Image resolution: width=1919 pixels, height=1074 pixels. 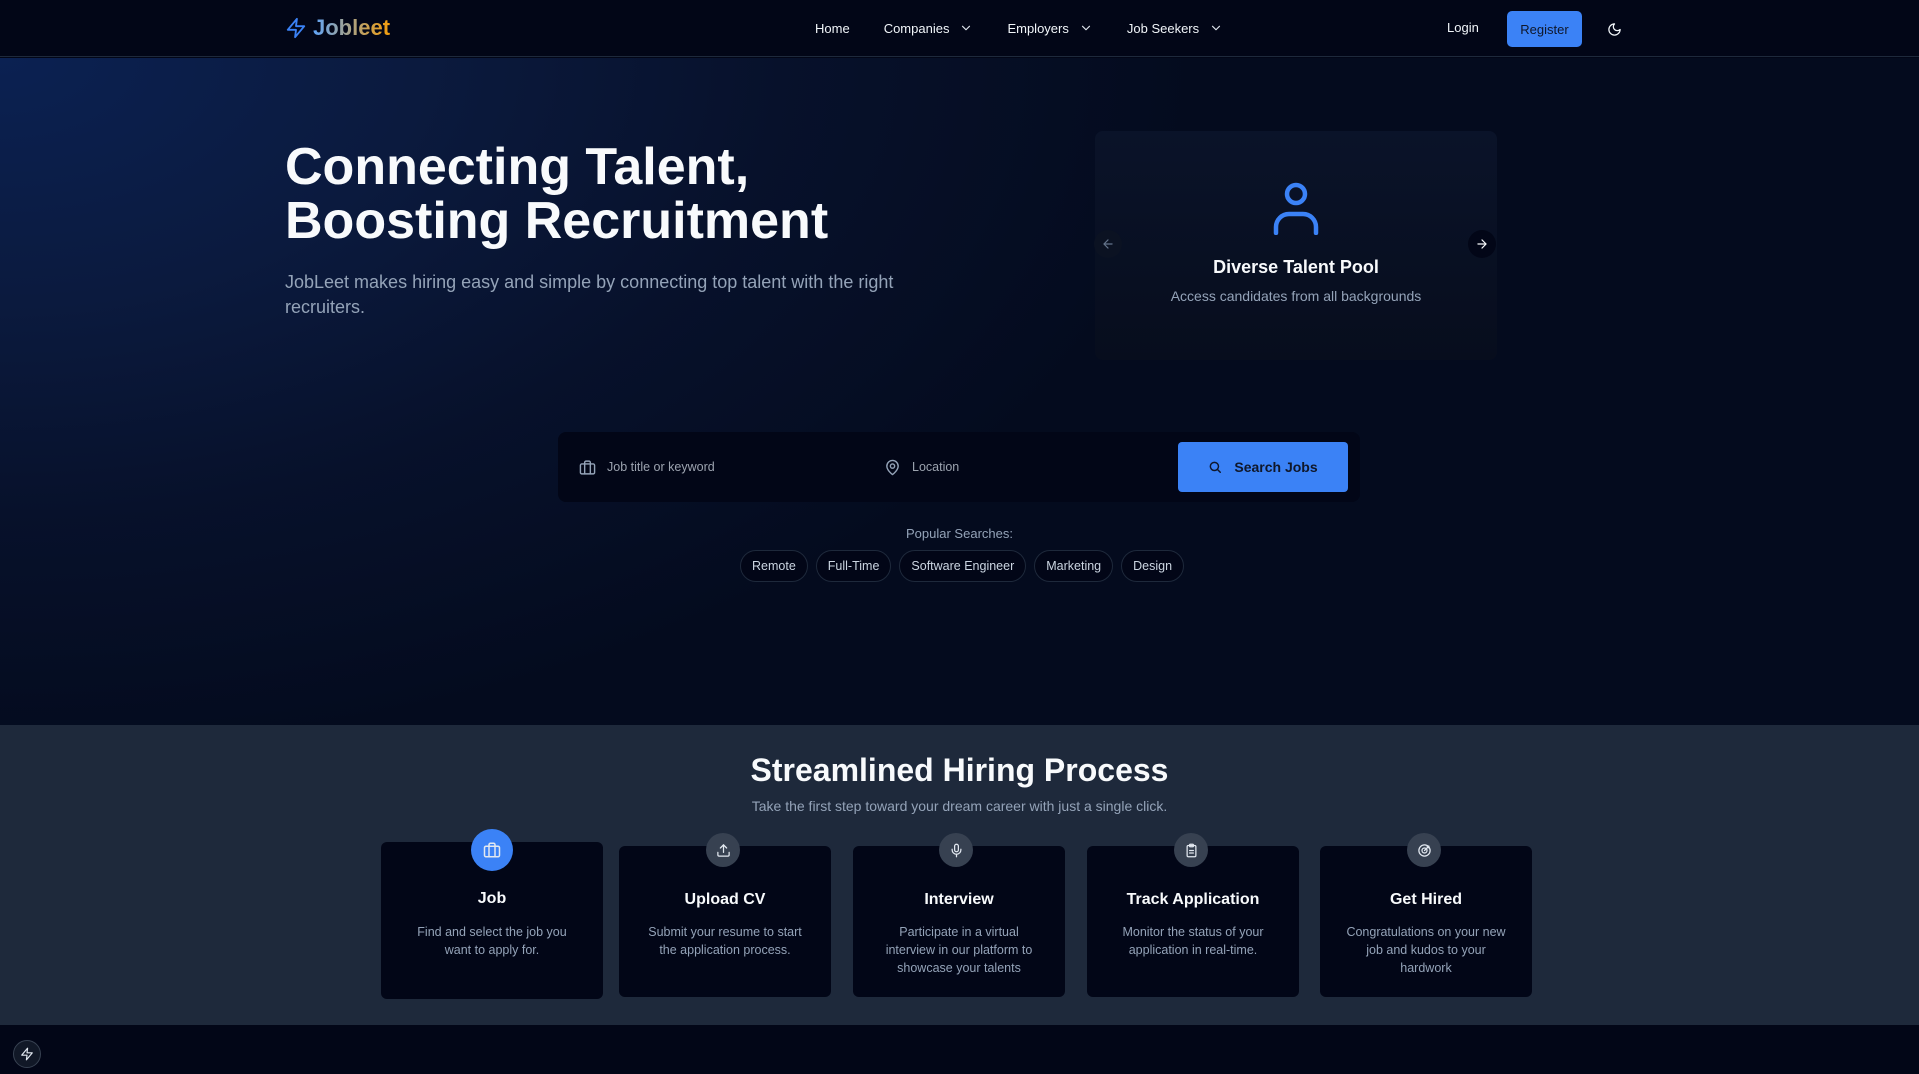 What do you see at coordinates (959, 899) in the screenshot?
I see `step-title: Interview` at bounding box center [959, 899].